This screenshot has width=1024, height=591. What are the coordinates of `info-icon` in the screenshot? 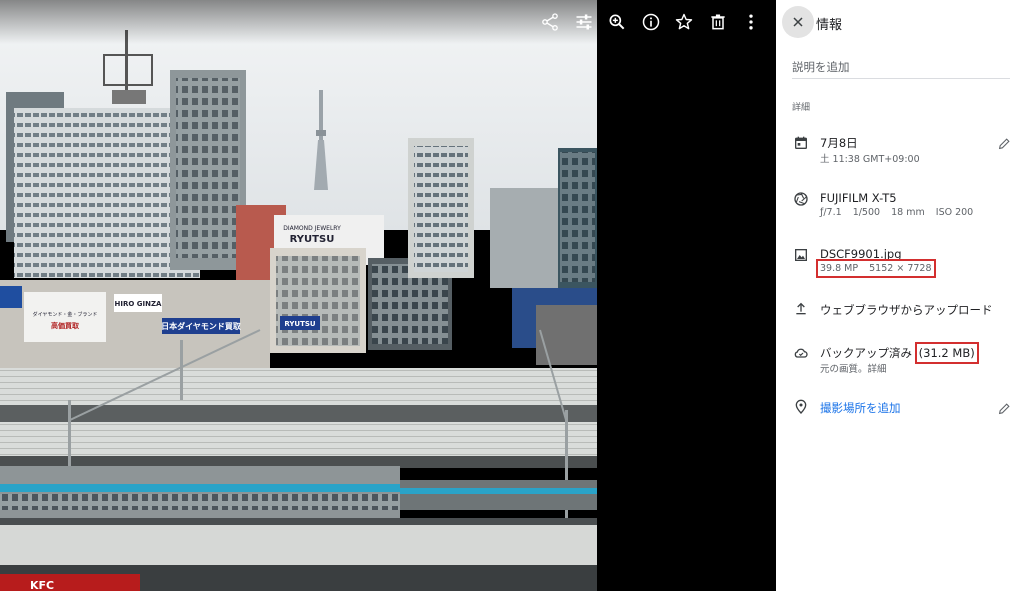 It's located at (651, 22).